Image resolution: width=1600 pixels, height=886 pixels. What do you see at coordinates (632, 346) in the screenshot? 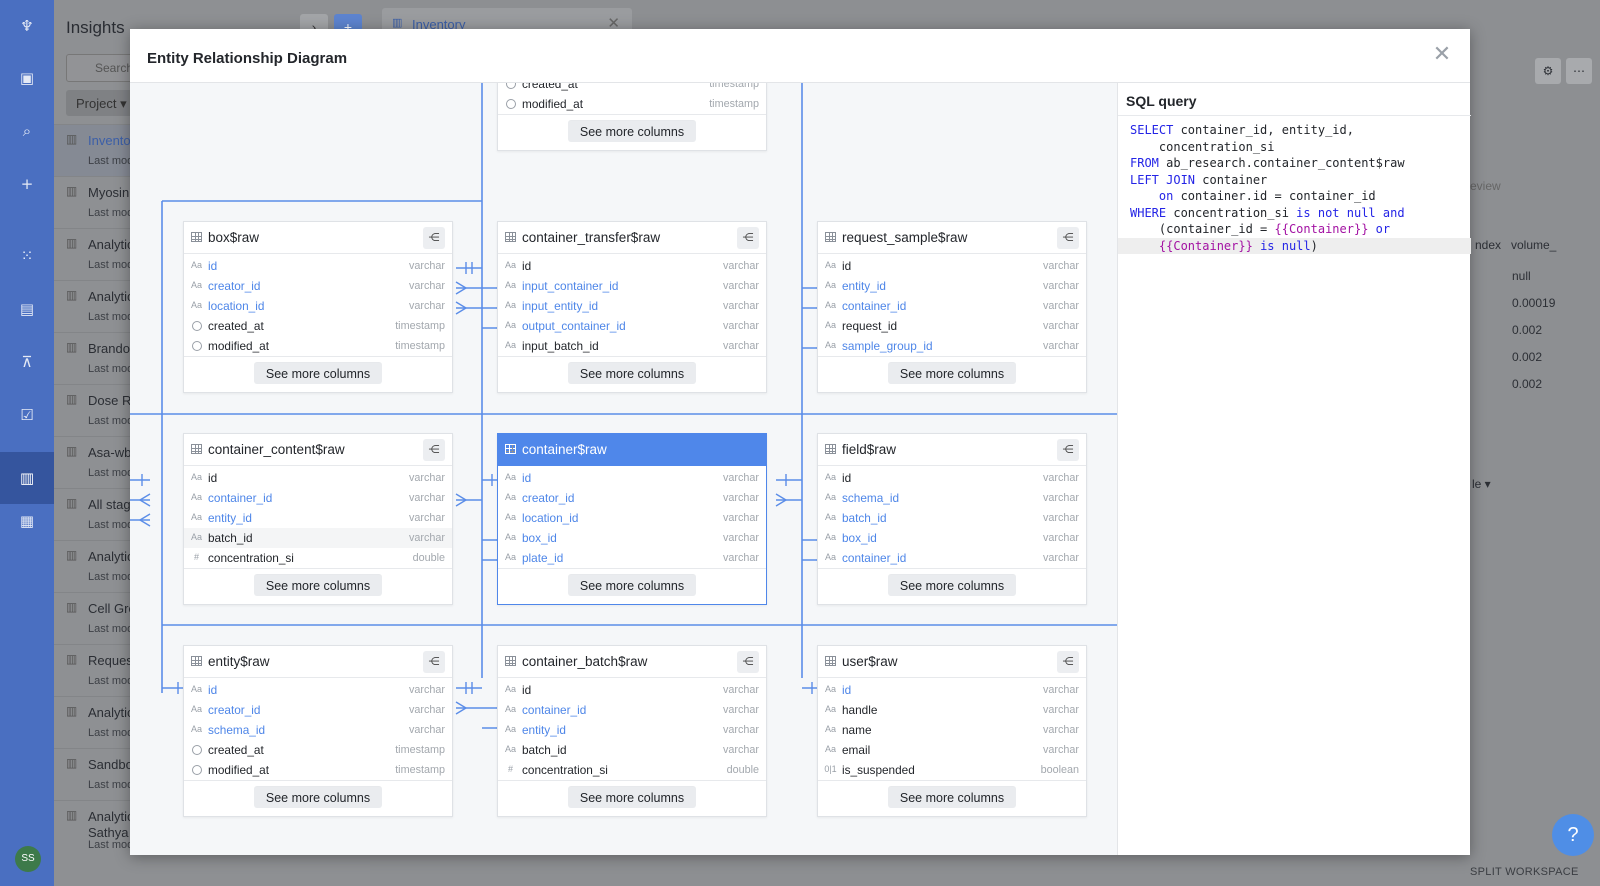
I see `table-column-row: Aa input_batch_id varchar` at bounding box center [632, 346].